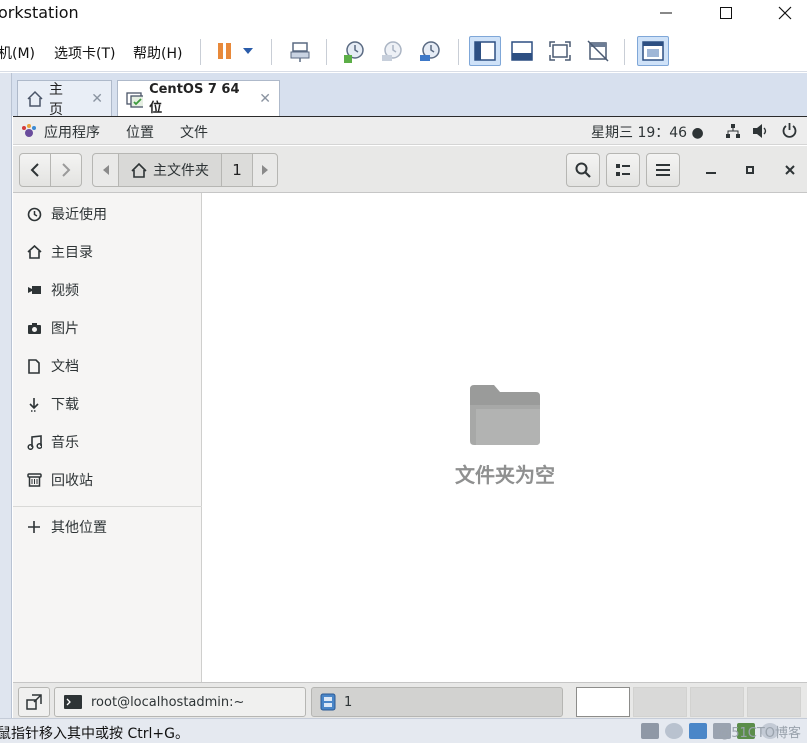  Describe the element at coordinates (79, 528) in the screenshot. I see `sidebar-item-label: 其他位置` at that location.